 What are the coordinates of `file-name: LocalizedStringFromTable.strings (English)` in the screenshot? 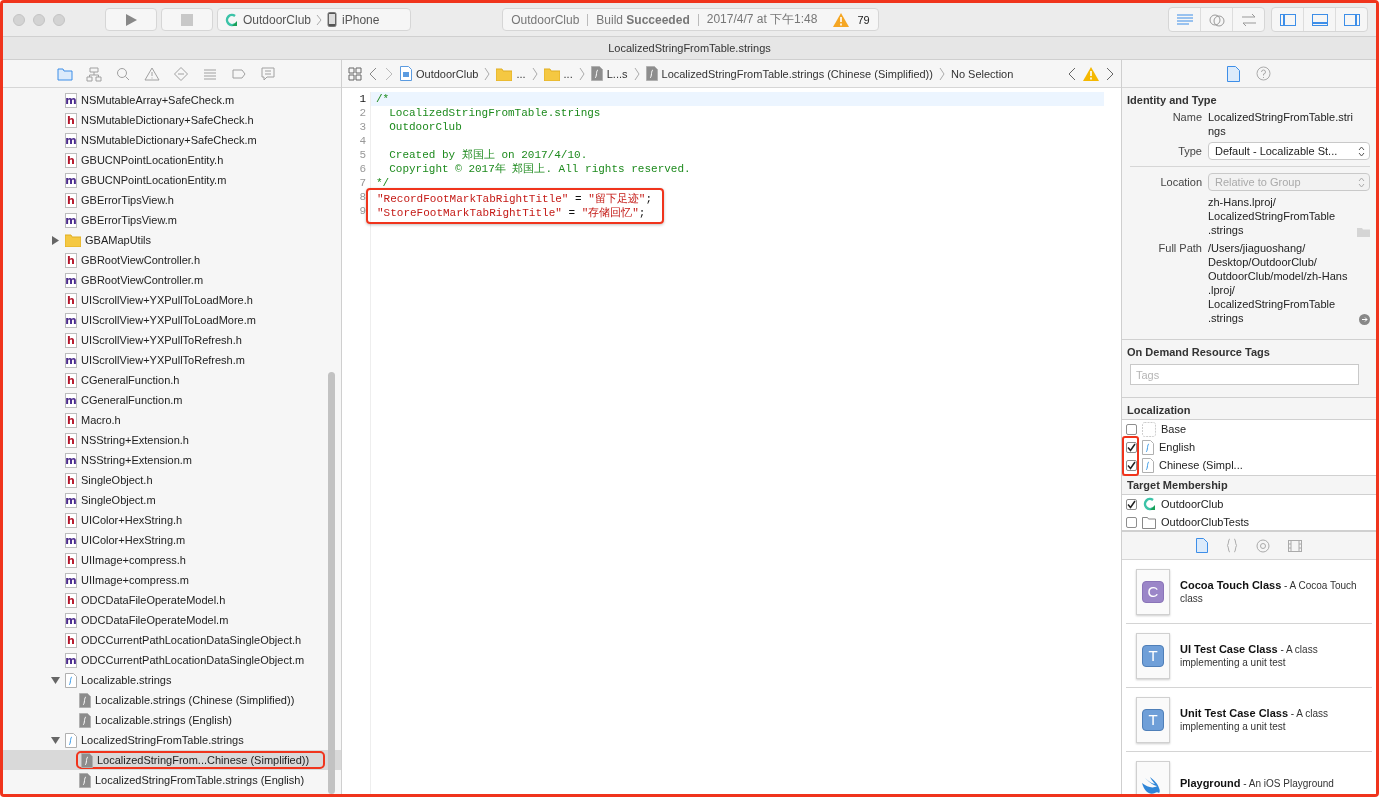 It's located at (200, 780).